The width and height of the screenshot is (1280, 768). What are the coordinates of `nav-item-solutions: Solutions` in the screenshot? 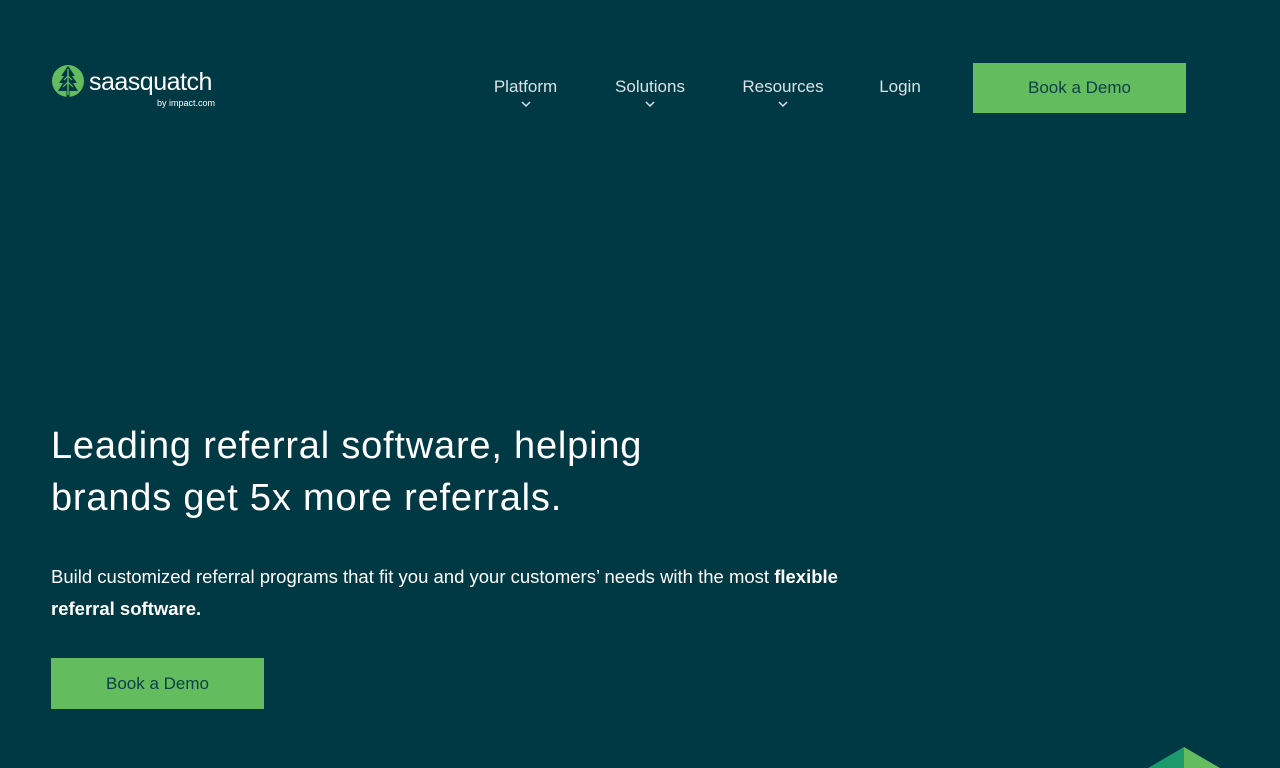 It's located at (650, 96).